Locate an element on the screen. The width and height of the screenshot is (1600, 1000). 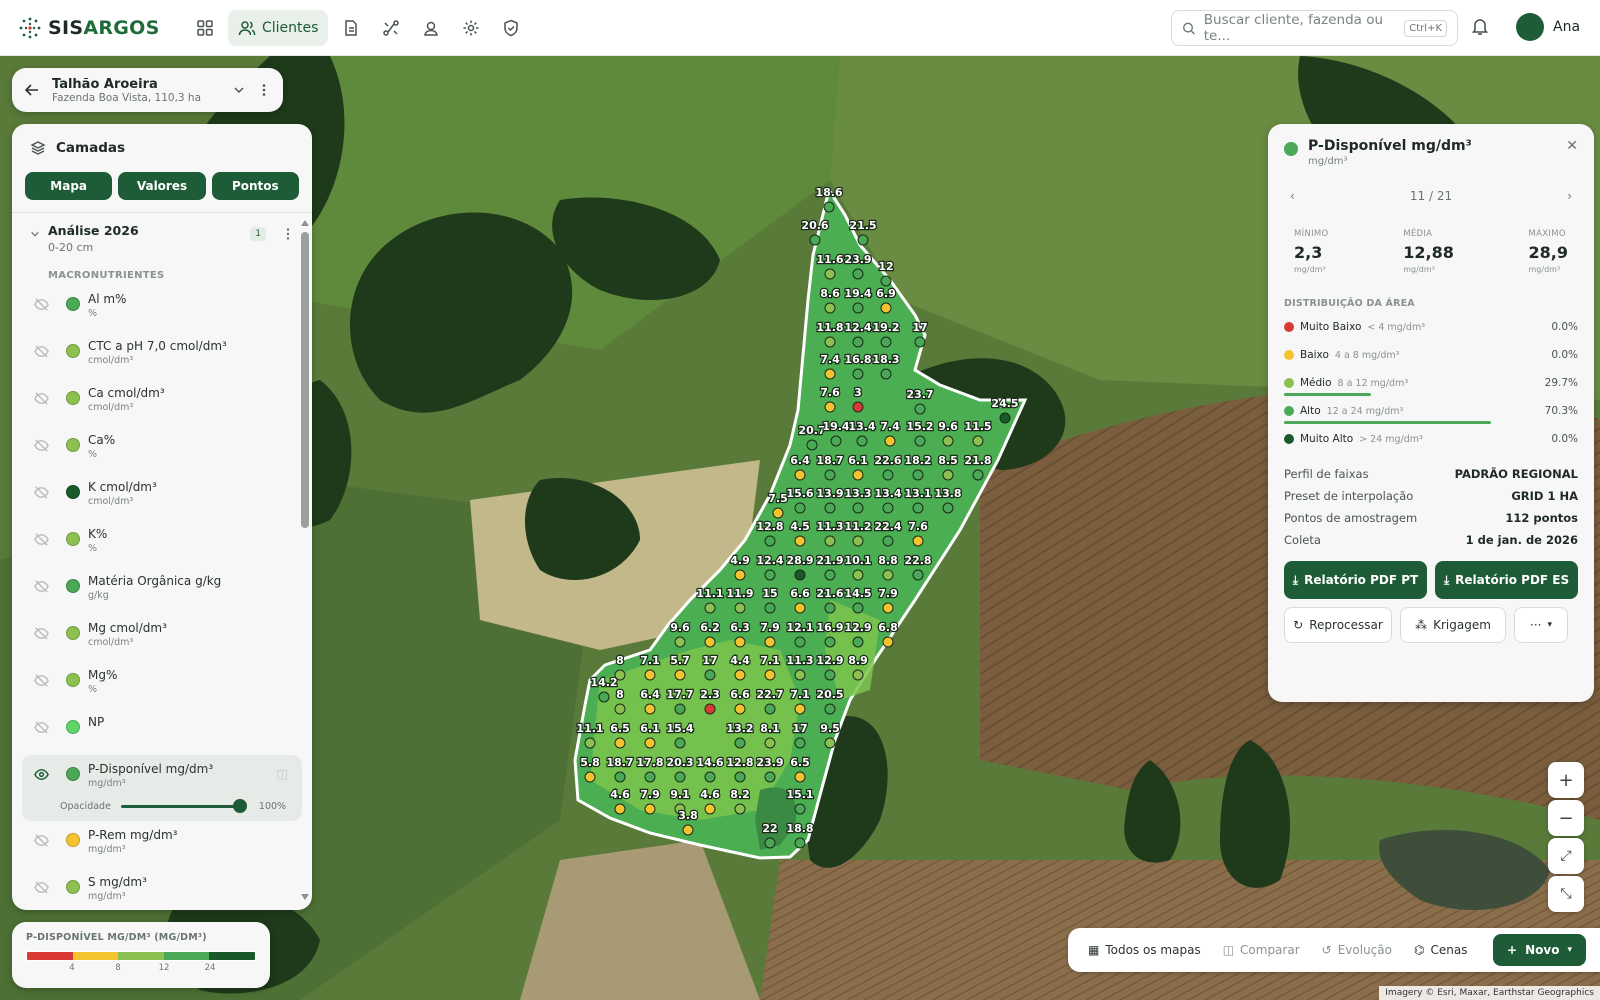
layer-item: CTC a pH 7,0 cmol/dm³ cmol/dm³ is located at coordinates (162, 355).